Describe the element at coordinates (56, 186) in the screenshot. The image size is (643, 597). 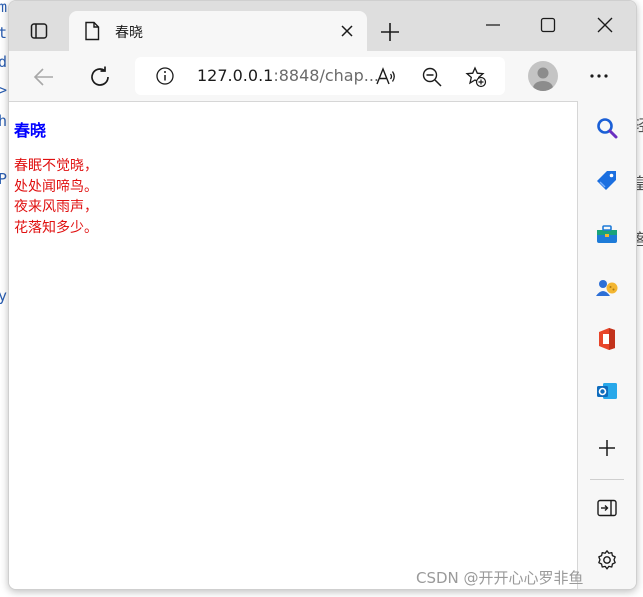
I see `poem-line: 处处闻啼鸟。` at that location.